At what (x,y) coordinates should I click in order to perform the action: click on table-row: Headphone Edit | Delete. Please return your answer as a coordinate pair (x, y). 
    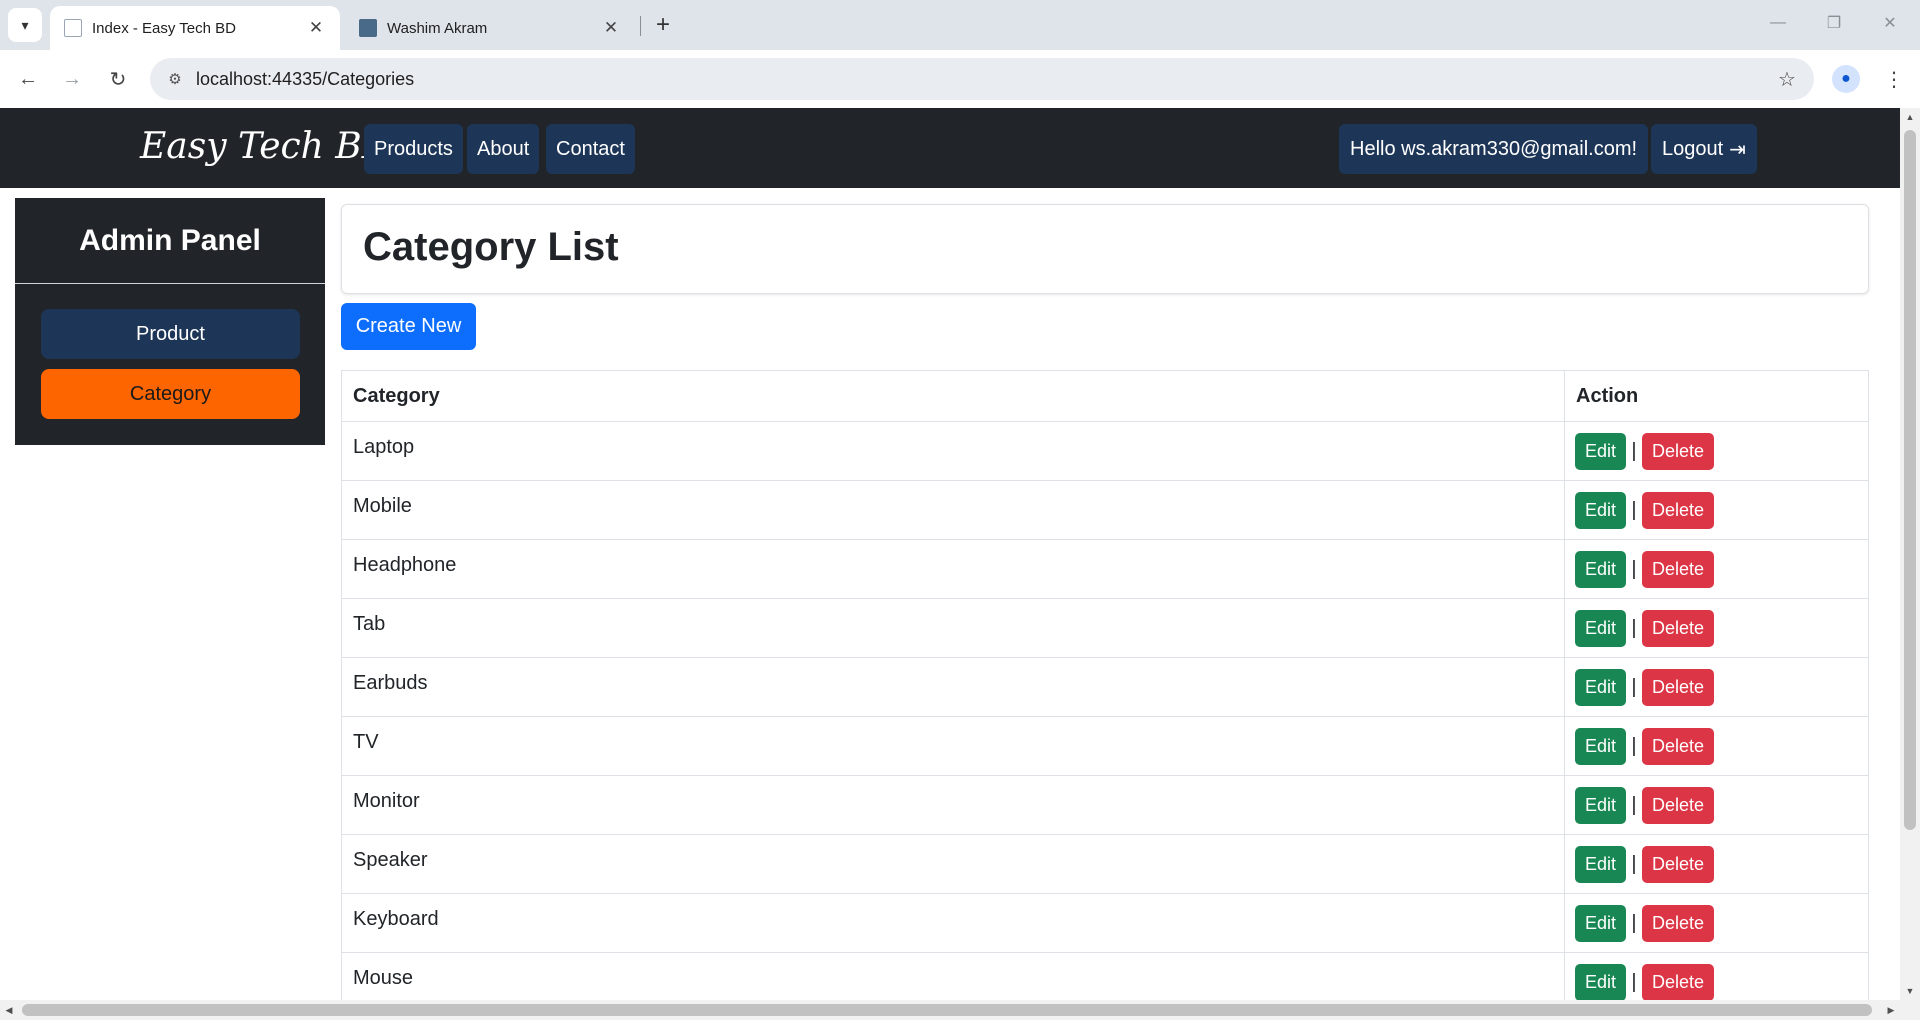
    Looking at the image, I should click on (1105, 569).